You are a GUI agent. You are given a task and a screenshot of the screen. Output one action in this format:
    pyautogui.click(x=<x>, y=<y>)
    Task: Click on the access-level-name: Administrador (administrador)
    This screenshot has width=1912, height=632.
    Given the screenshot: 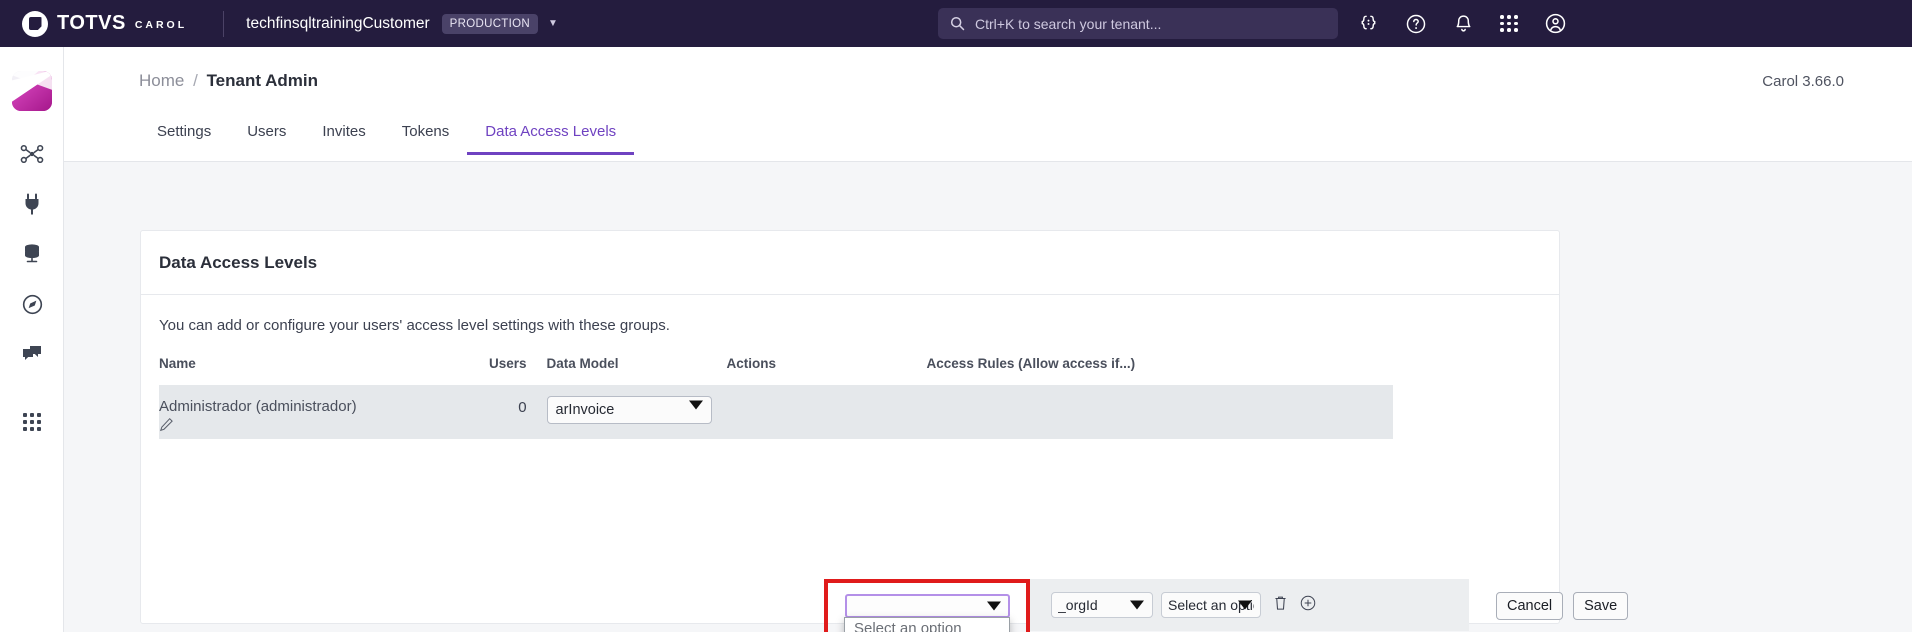 What is the action you would take?
    pyautogui.click(x=258, y=406)
    